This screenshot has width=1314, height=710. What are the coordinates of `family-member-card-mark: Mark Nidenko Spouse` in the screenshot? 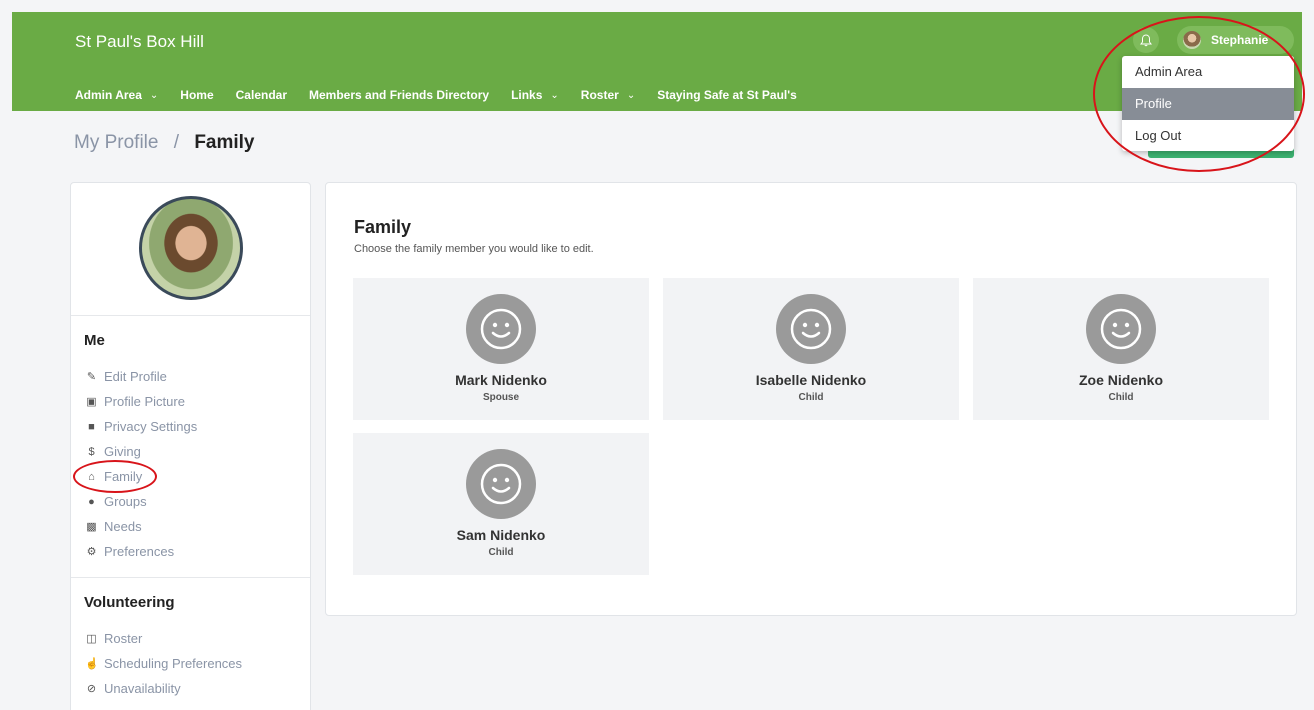 It's located at (501, 349).